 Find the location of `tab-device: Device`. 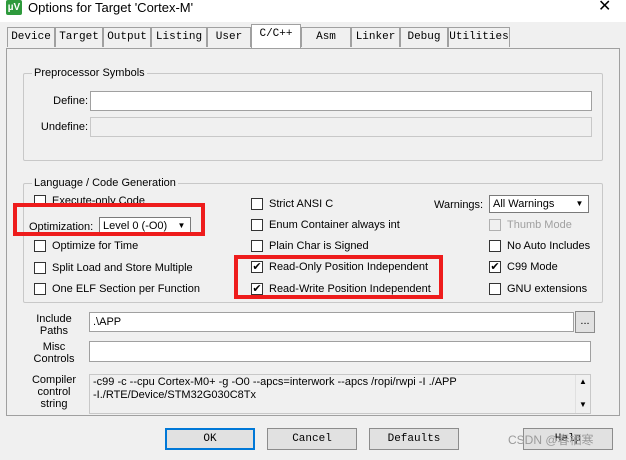

tab-device: Device is located at coordinates (31, 37).